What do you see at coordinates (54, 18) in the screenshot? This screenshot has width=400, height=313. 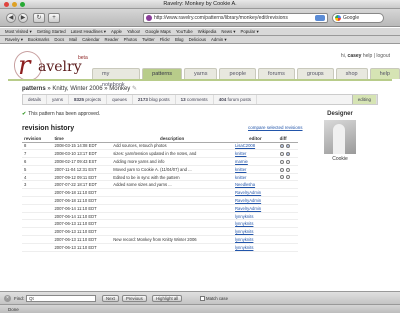 I see `add-bookmark-button: +` at bounding box center [54, 18].